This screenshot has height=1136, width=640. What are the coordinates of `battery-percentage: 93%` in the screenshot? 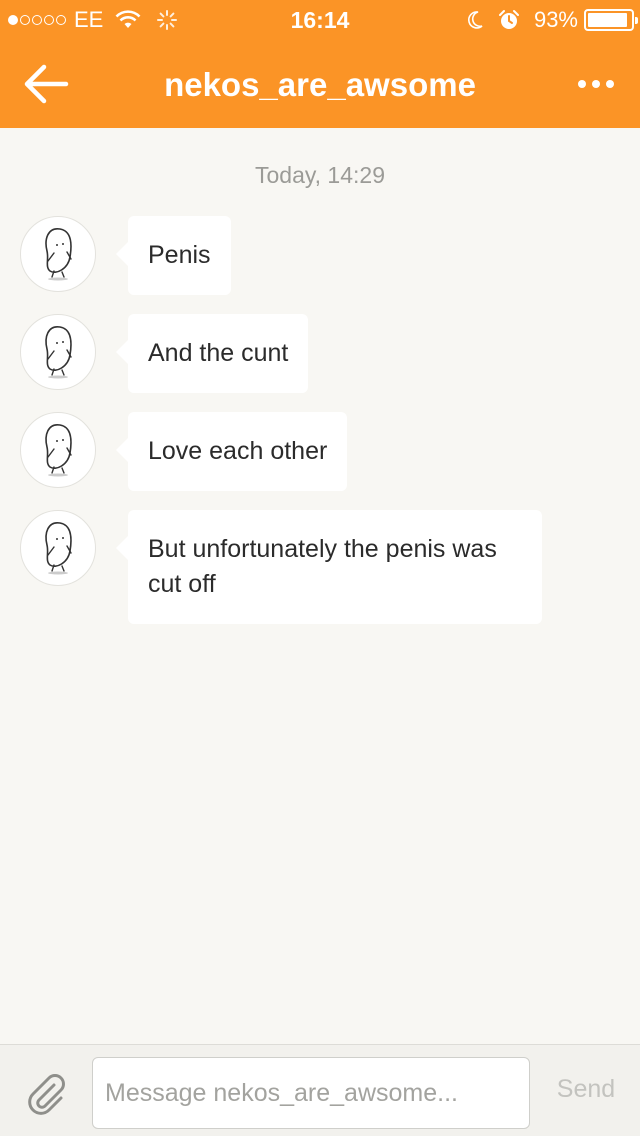 It's located at (555, 19).